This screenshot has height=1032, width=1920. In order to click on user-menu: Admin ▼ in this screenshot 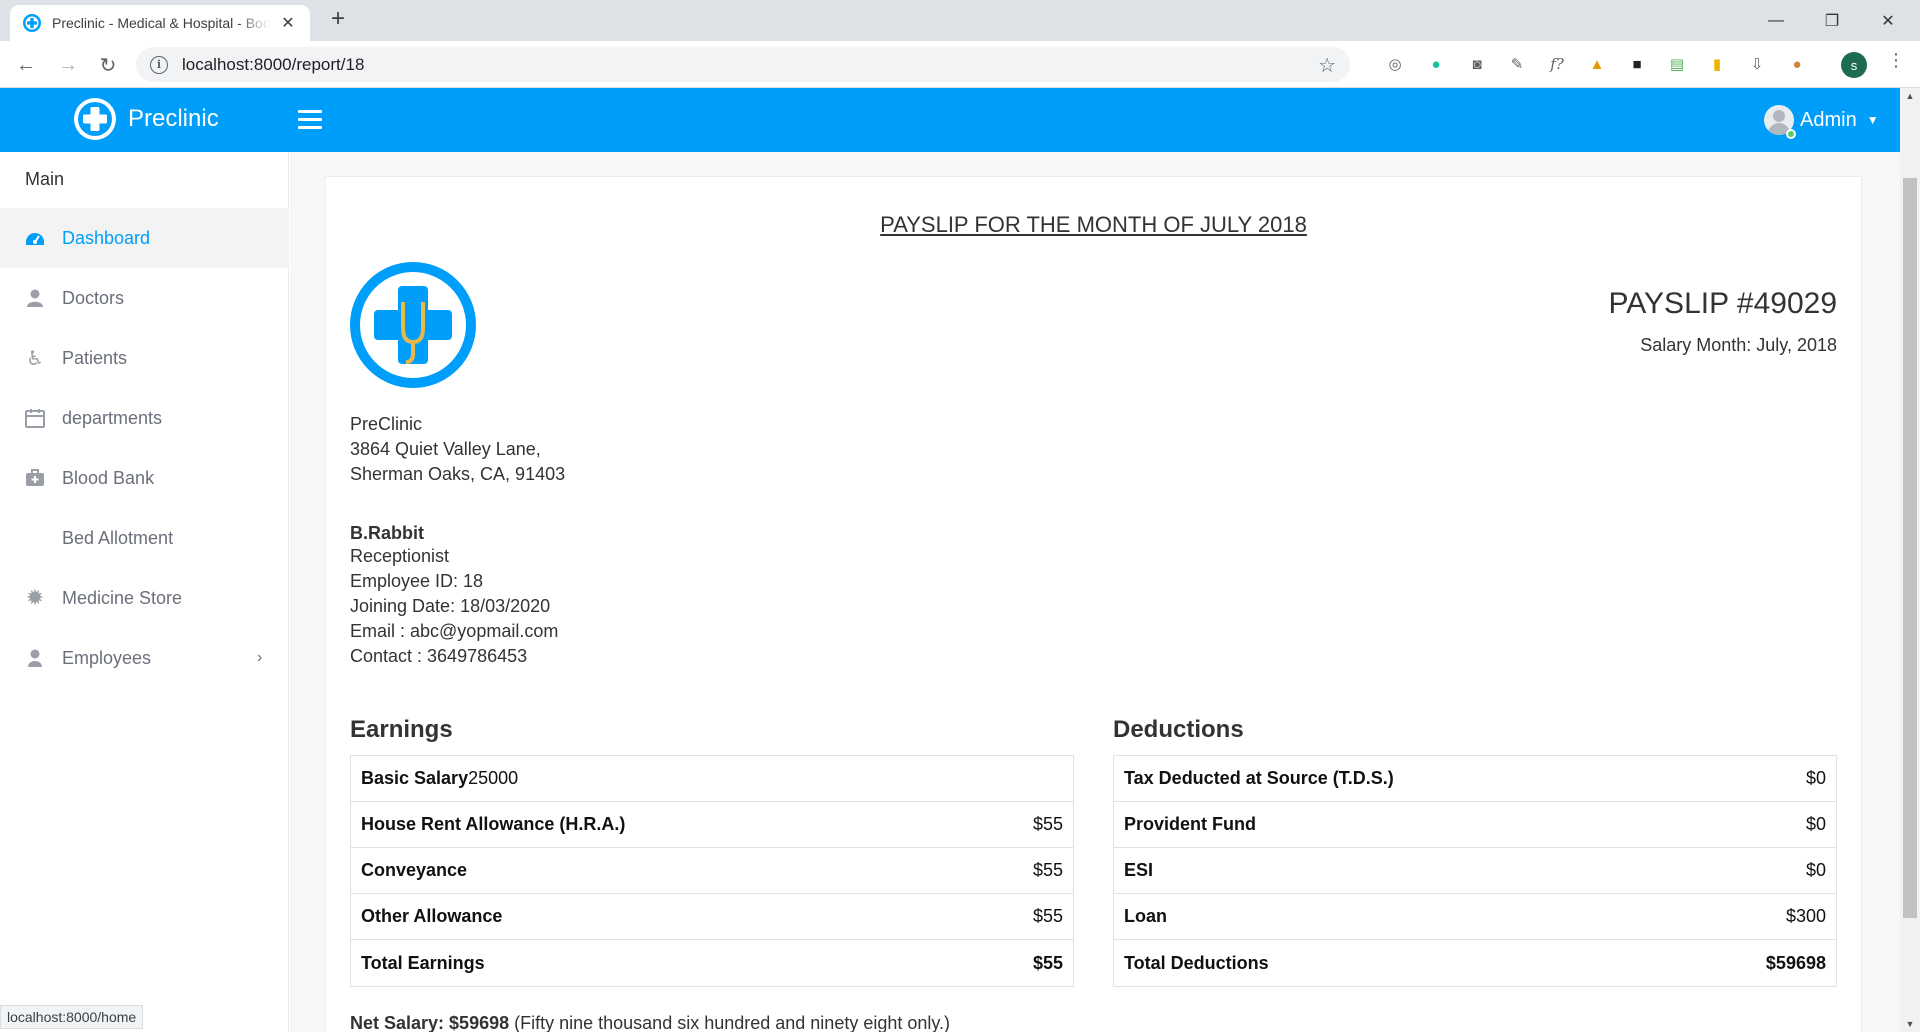, I will do `click(1821, 120)`.